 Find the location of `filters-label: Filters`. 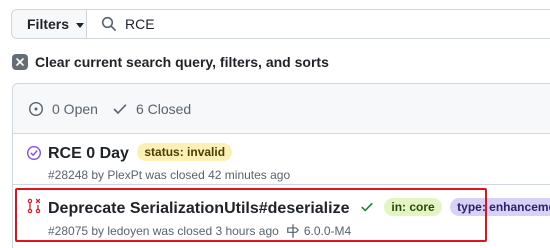

filters-label: Filters is located at coordinates (48, 24).